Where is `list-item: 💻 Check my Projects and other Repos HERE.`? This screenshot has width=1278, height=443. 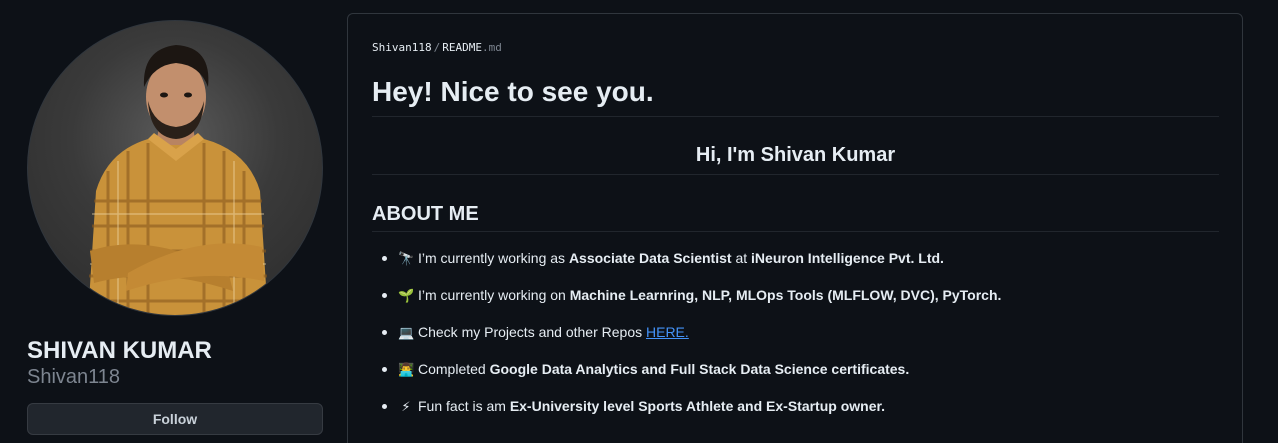
list-item: 💻 Check my Projects and other Repos HERE. is located at coordinates (795, 338).